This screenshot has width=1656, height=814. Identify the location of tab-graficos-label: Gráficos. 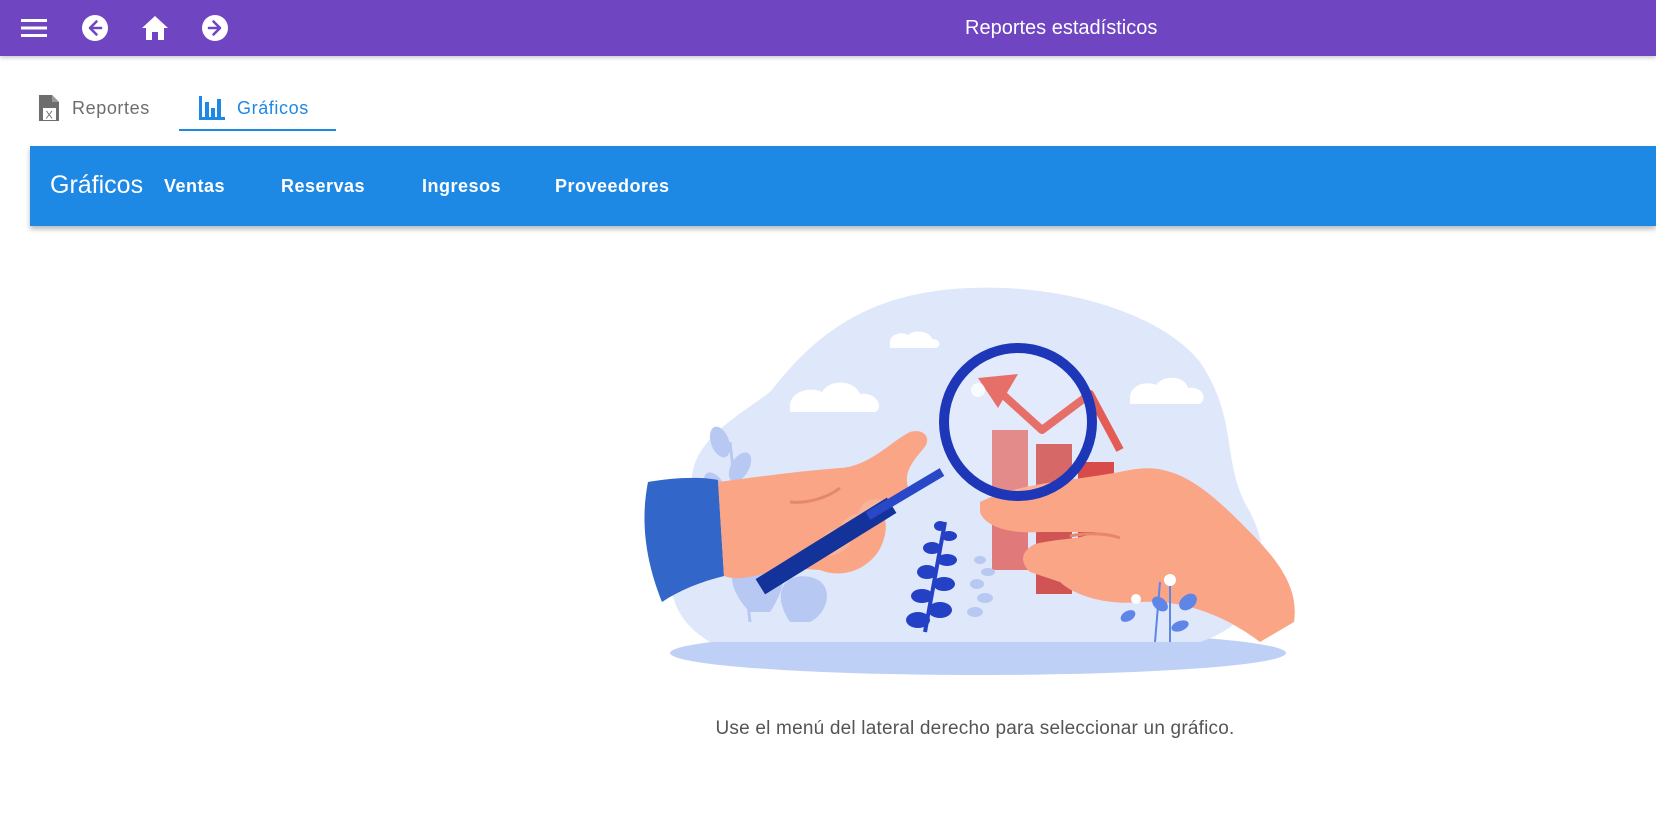
(273, 107).